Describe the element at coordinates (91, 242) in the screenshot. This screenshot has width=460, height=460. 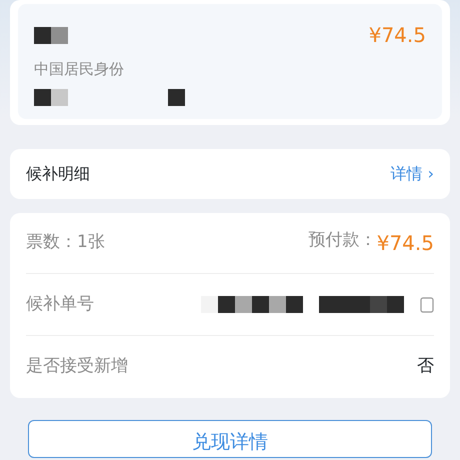
I see `field-value: 1张` at that location.